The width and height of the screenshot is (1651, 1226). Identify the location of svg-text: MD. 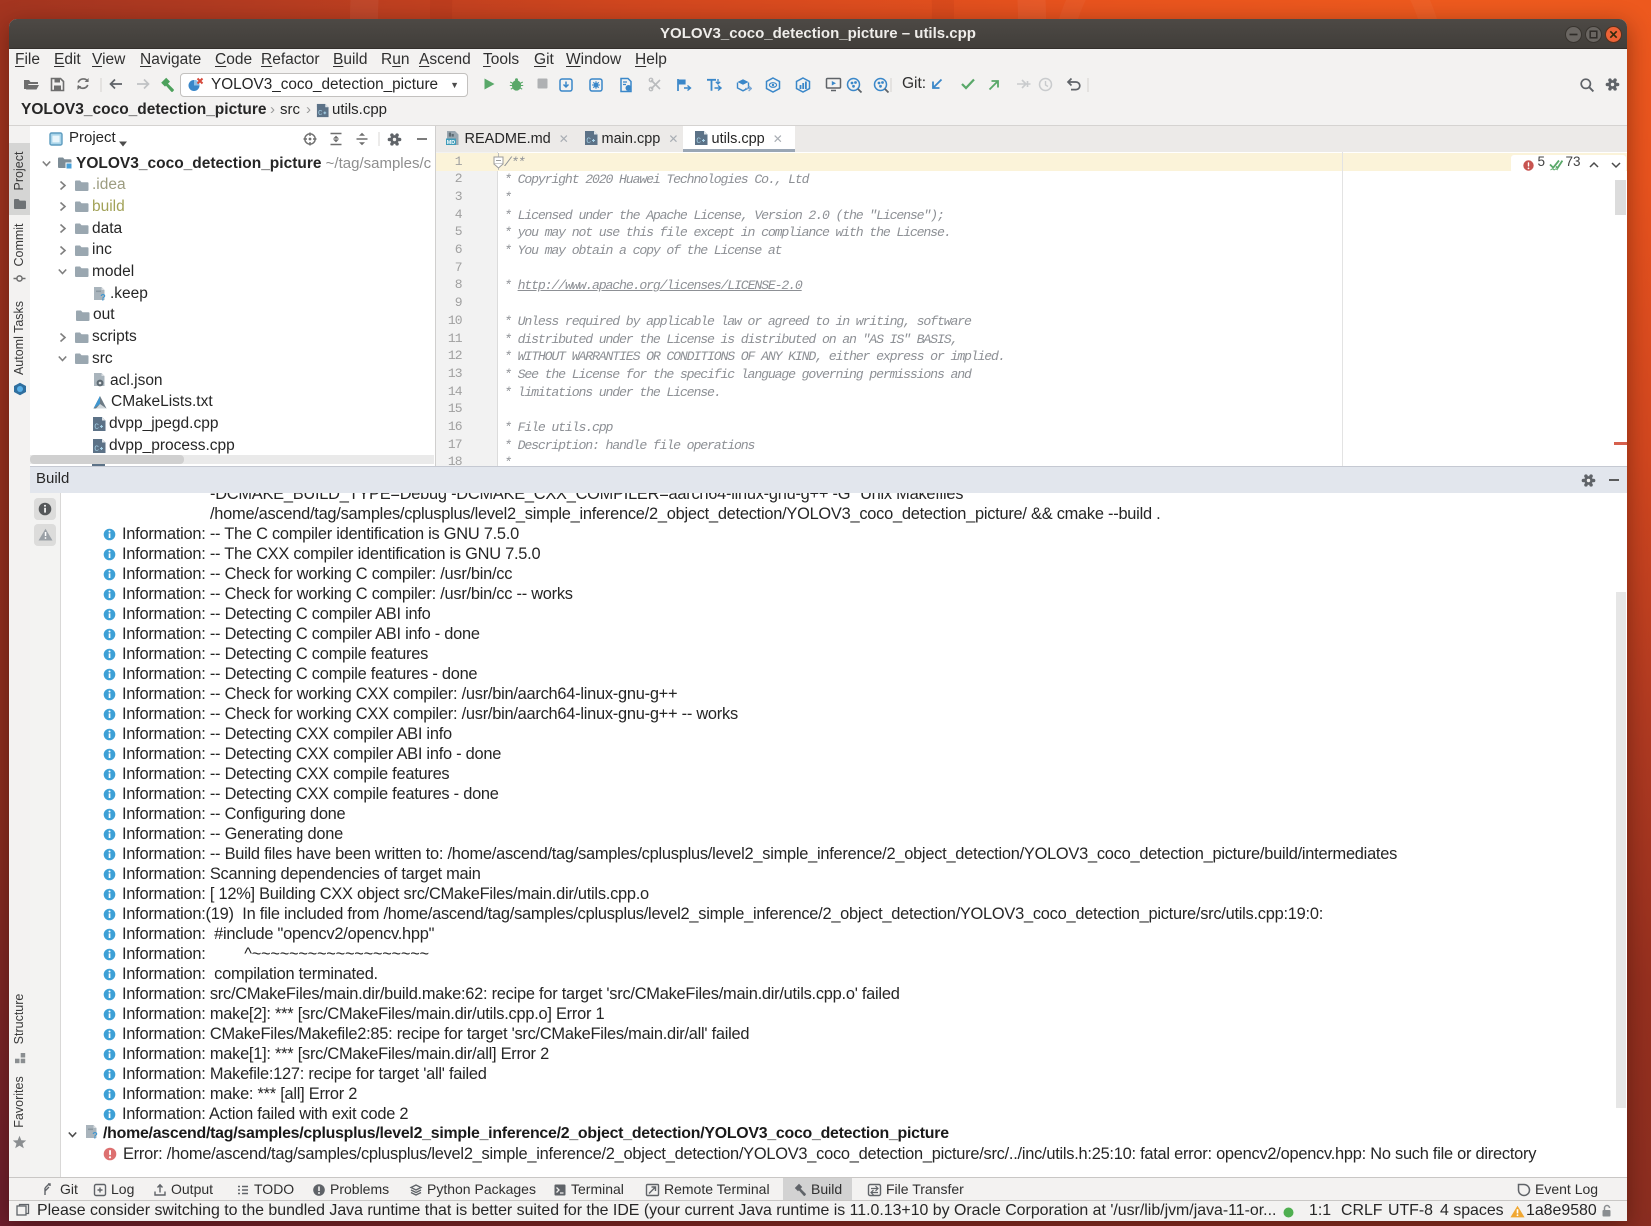
(450, 143).